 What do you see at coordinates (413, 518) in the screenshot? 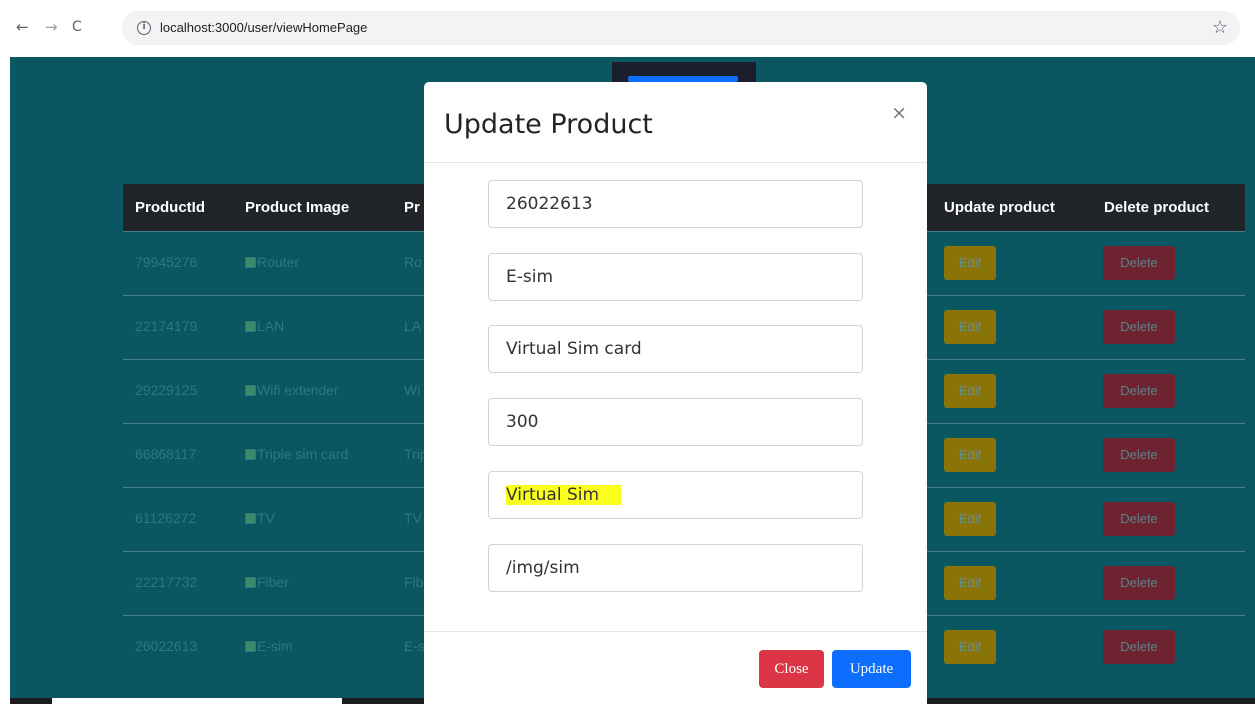
I see `cell-product-name: TV` at bounding box center [413, 518].